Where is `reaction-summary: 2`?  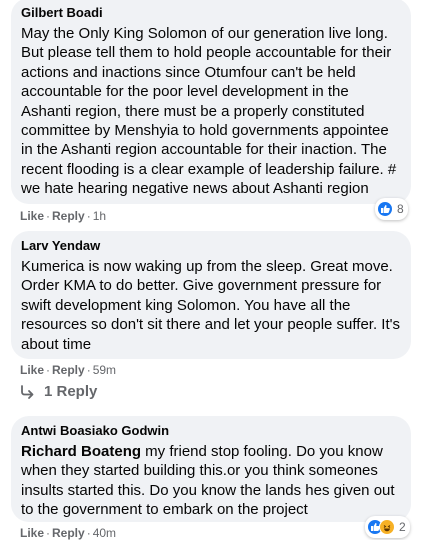 reaction-summary: 2 is located at coordinates (387, 527).